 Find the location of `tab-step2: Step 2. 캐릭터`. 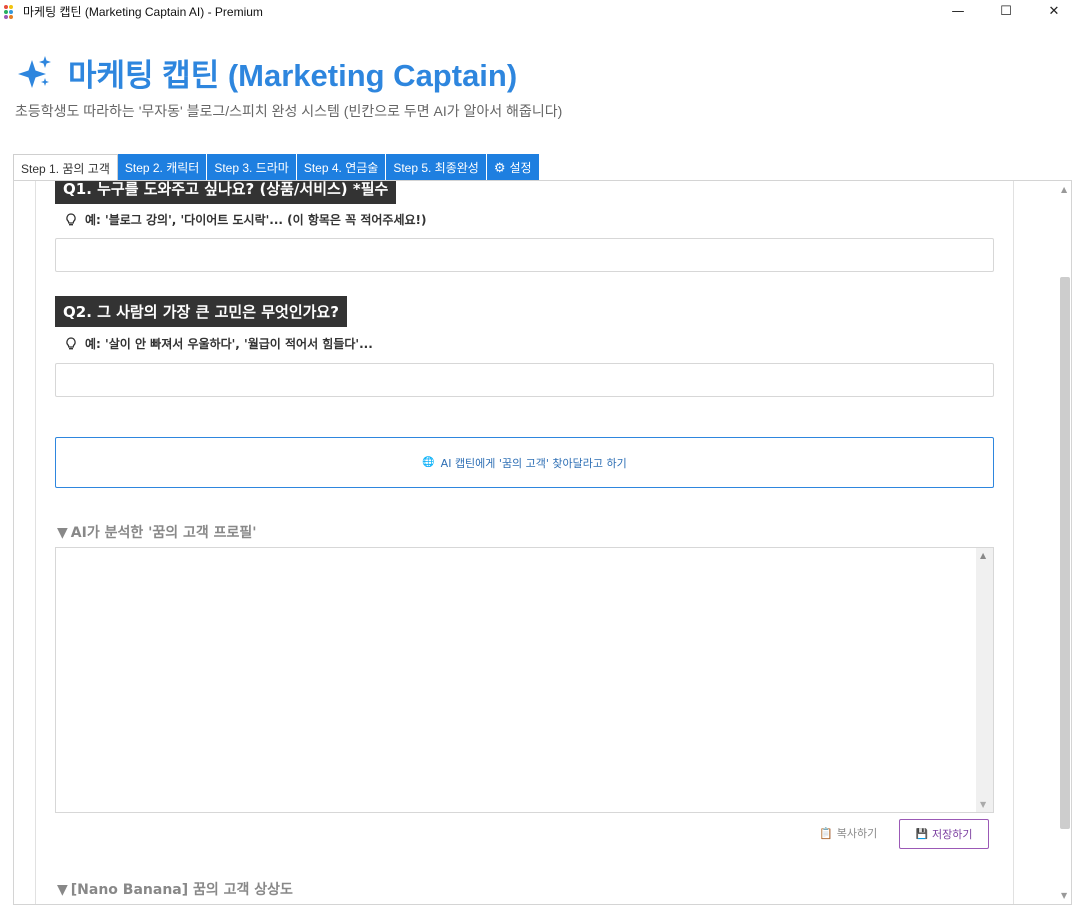

tab-step2: Step 2. 캐릭터 is located at coordinates (162, 167).